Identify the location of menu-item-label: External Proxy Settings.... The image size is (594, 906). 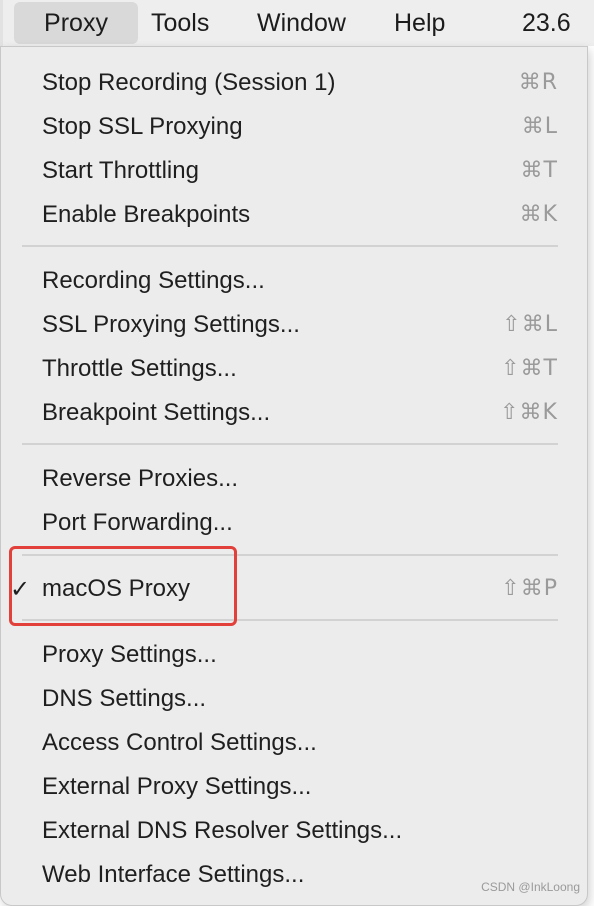
(177, 786).